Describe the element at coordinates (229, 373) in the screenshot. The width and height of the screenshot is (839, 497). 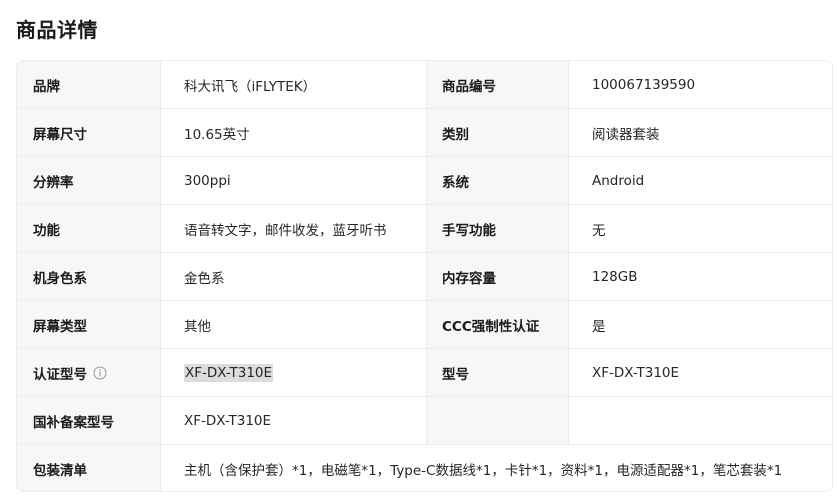
I see `spec-value-selected: XF-DX-T310E` at that location.